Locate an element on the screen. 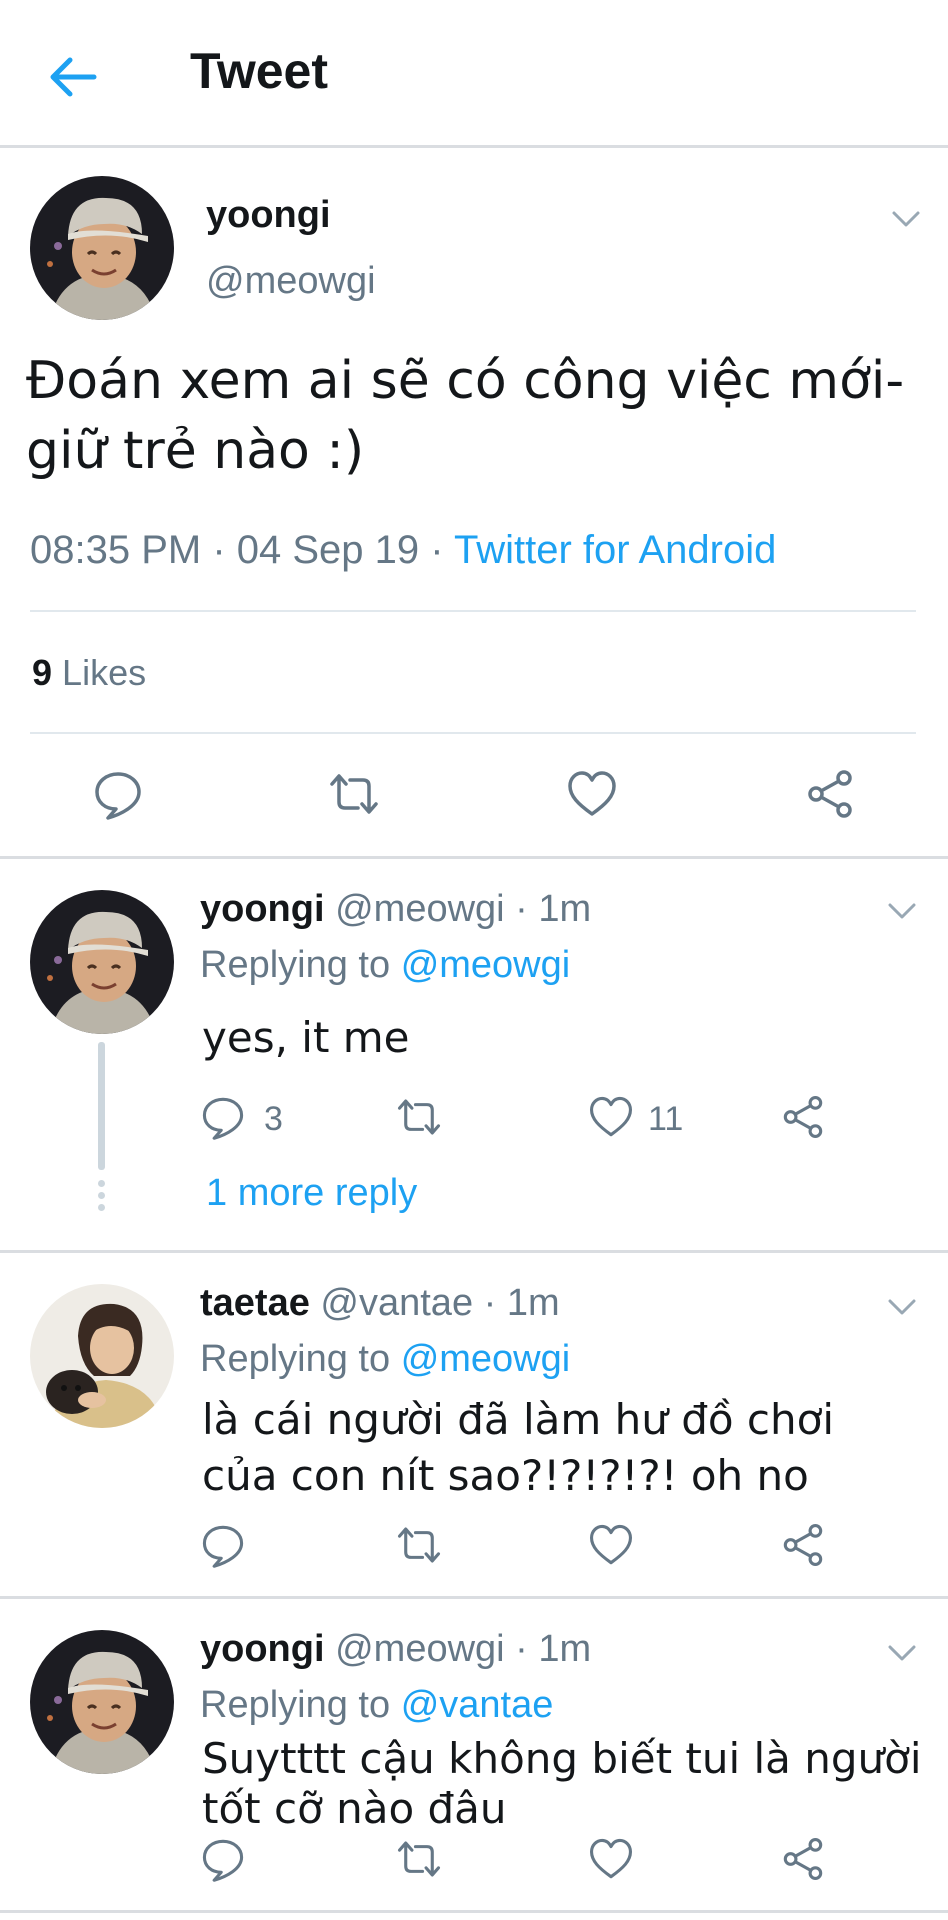 The image size is (948, 1920). page-title: Tweet is located at coordinates (259, 71).